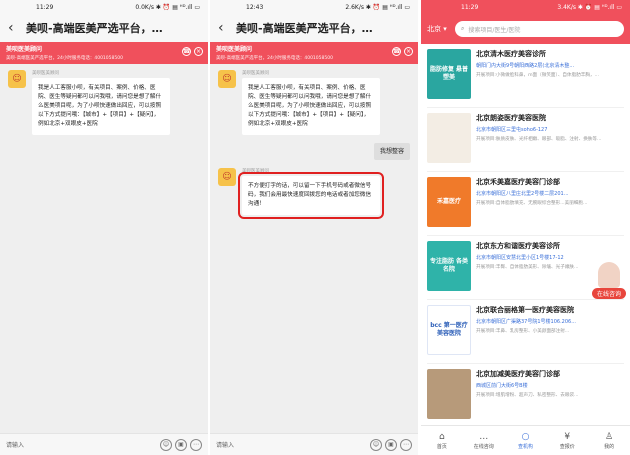  I want to click on thumb-label: 专注脂肪 各类名院, so click(449, 265).